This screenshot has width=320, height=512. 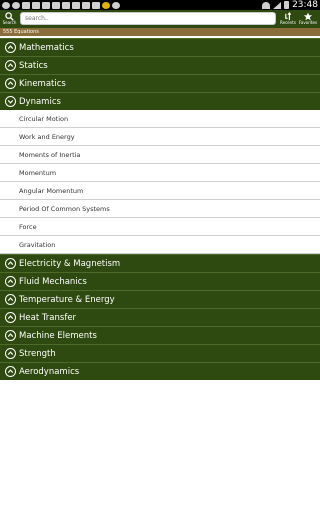 I want to click on topic-item: Momentum, so click(x=160, y=173).